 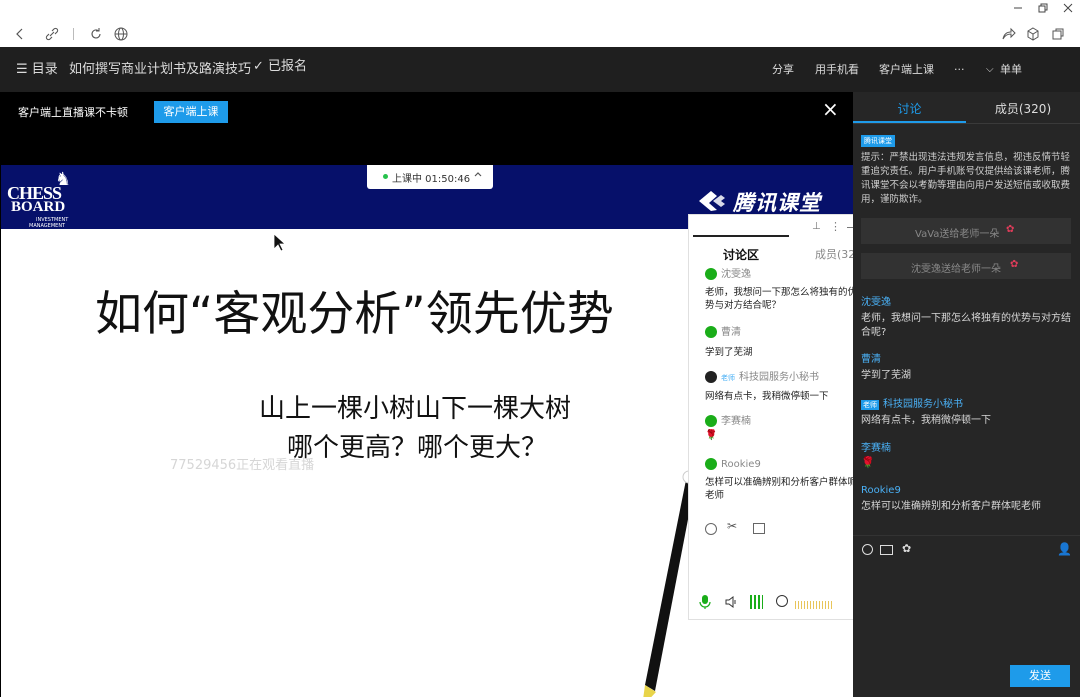 I want to click on chessboard-logo: ♞ CHESS BOARD INVESTMENT MANAGEMENT, so click(x=46, y=199).